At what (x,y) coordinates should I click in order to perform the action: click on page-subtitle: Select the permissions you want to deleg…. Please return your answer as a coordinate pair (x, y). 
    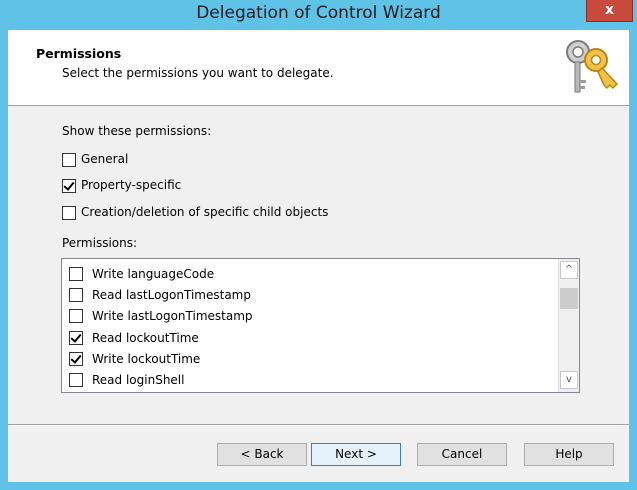
    Looking at the image, I should click on (198, 73).